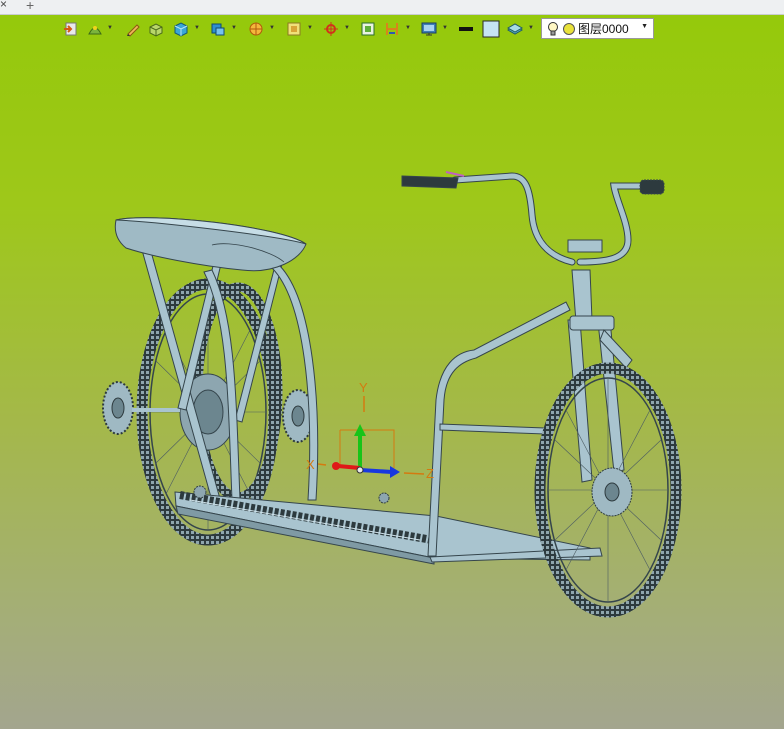 This screenshot has width=784, height=729. What do you see at coordinates (322, 464) in the screenshot?
I see `triad-x-handle` at bounding box center [322, 464].